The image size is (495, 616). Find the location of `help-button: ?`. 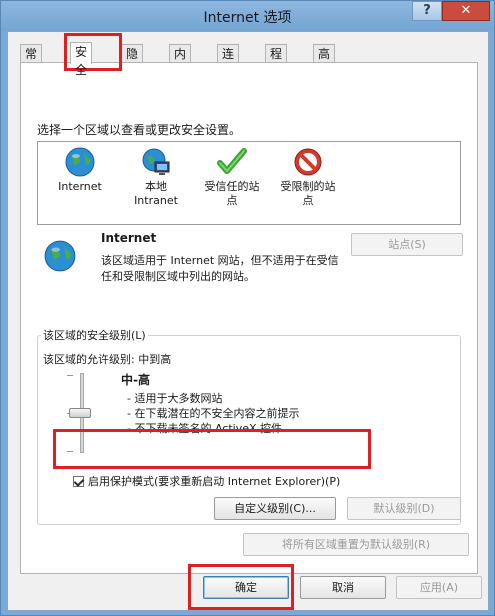

help-button: ? is located at coordinates (427, 11).